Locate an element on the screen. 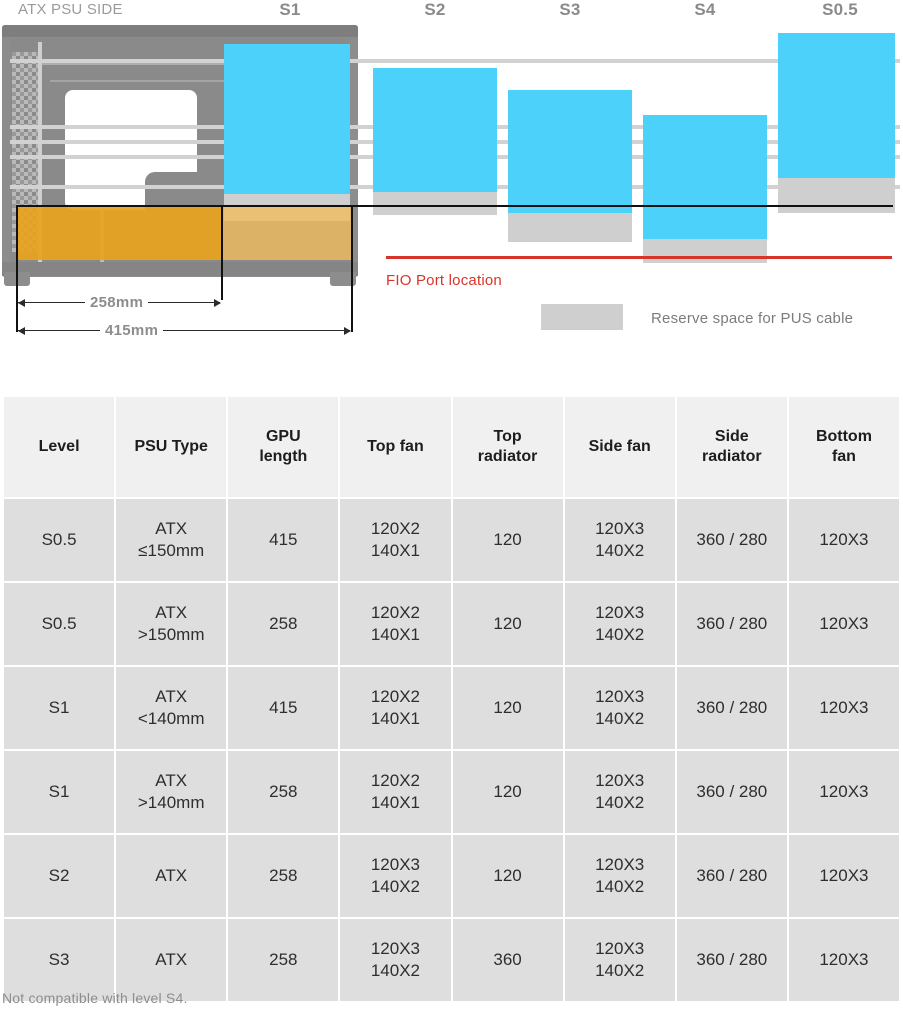 The height and width of the screenshot is (1015, 903). stack-s1-blue is located at coordinates (287, 119).